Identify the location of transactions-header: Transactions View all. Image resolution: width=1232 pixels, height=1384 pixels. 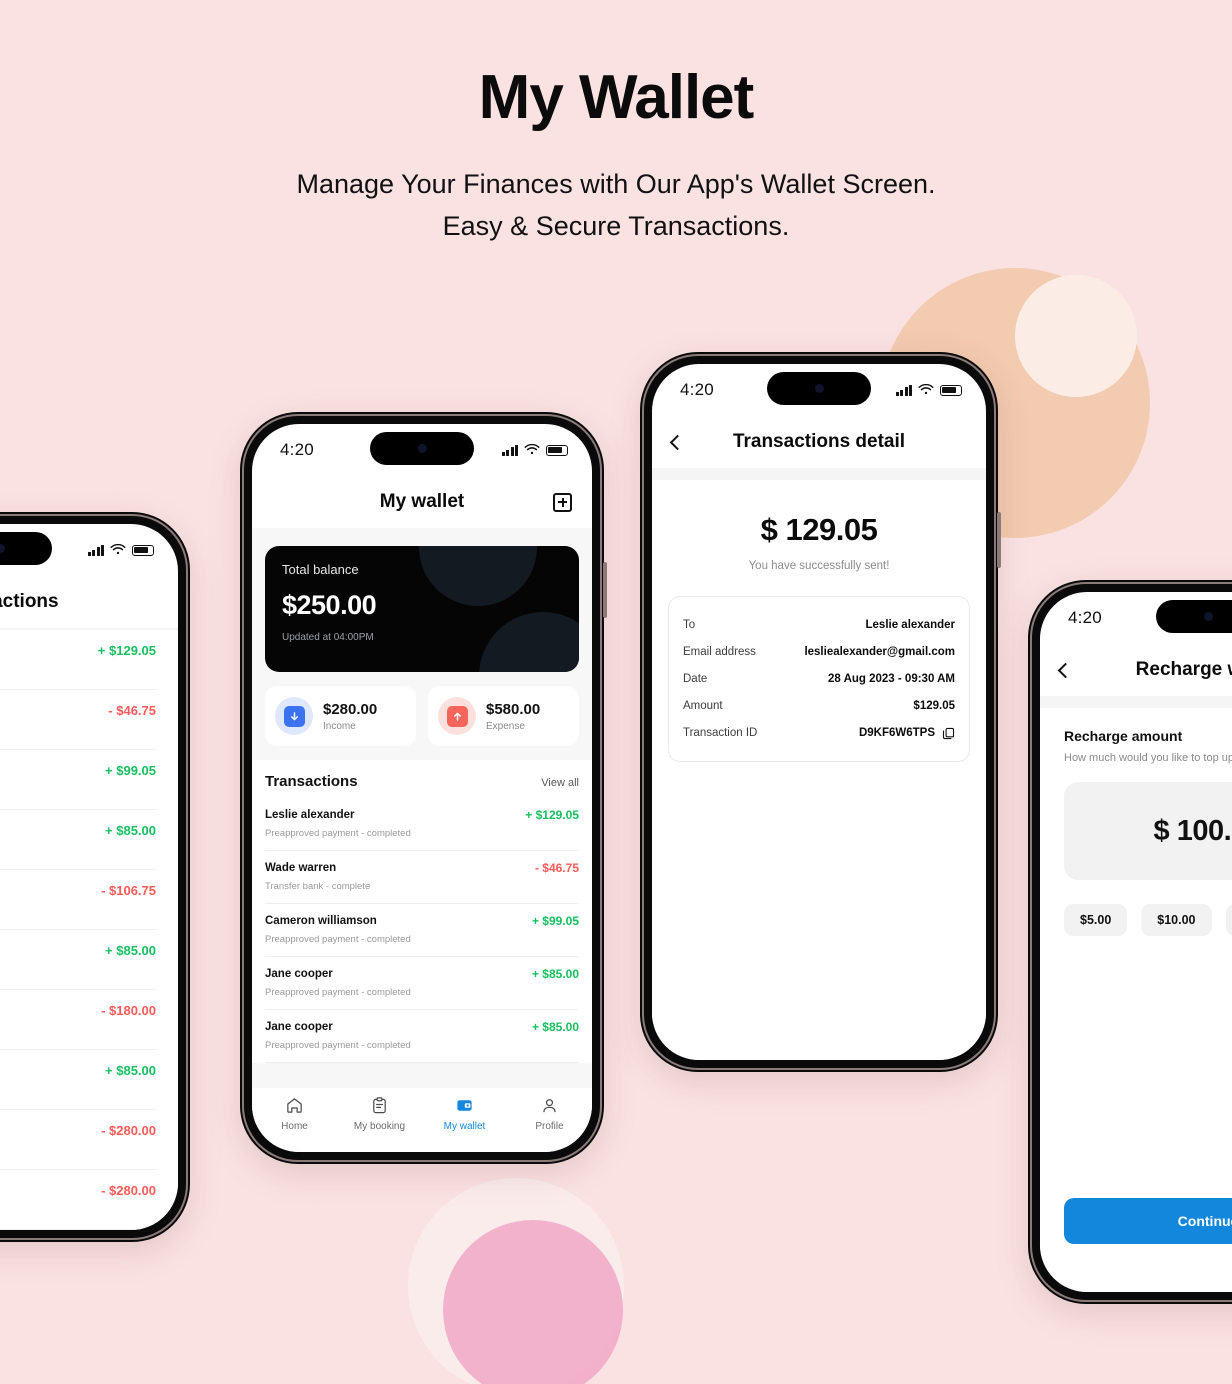
(422, 779).